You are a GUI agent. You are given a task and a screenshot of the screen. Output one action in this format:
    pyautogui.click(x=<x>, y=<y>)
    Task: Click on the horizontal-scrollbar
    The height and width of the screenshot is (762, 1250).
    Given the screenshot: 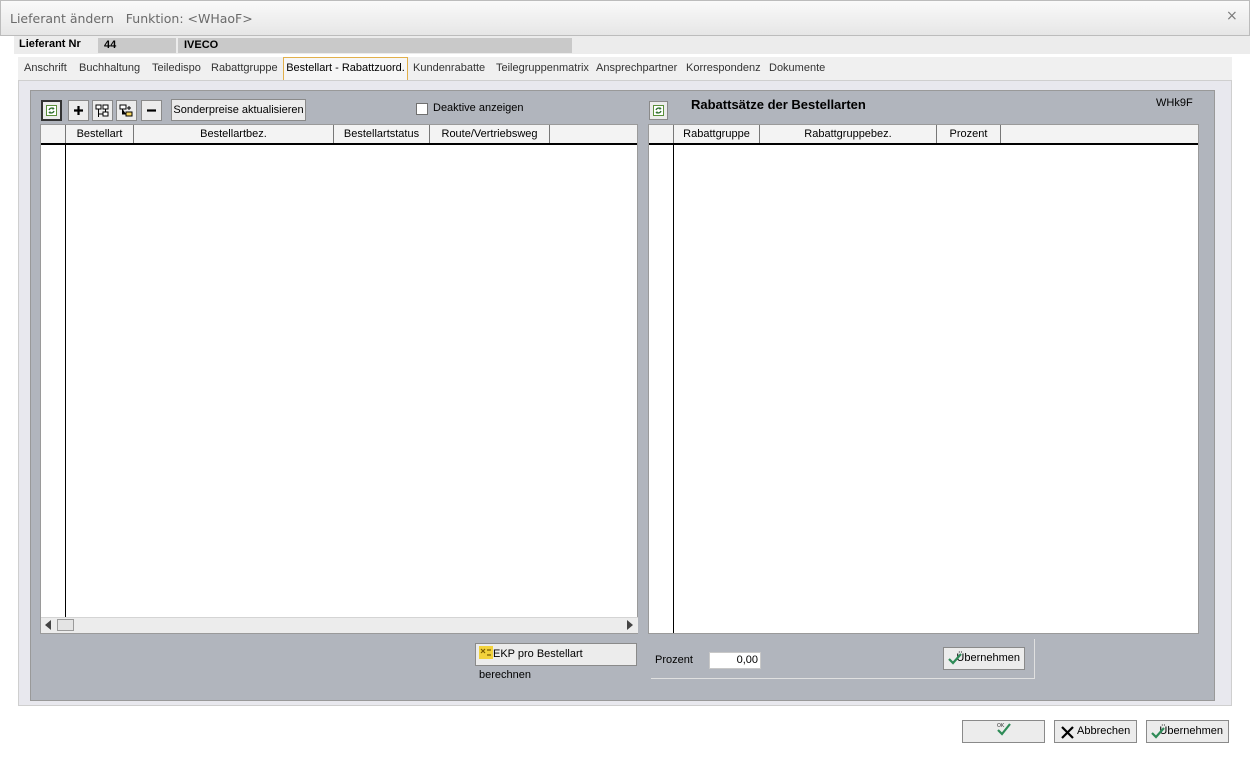 What is the action you would take?
    pyautogui.click(x=339, y=625)
    